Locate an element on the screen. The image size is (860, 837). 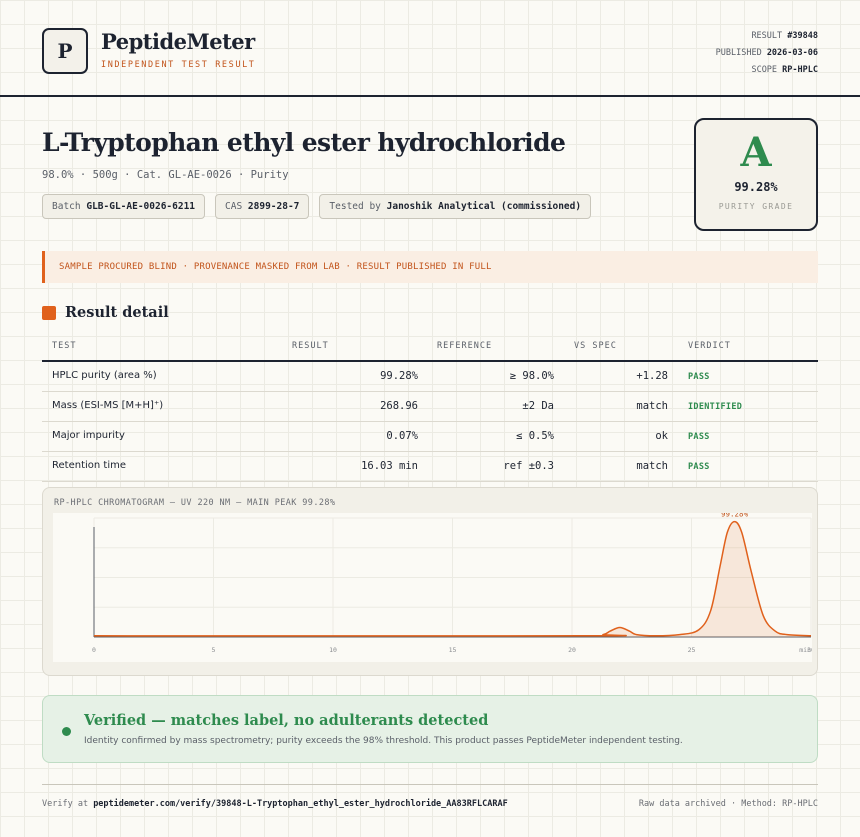
batch-tag: Batch GLB-GL-AE-0026-6211 is located at coordinates (124, 206).